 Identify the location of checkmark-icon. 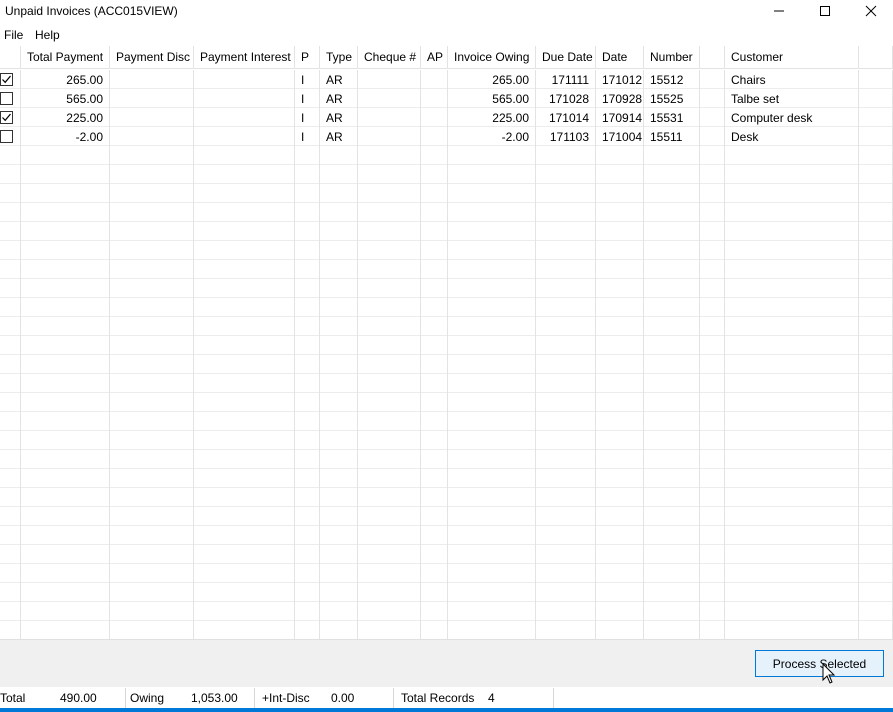
(6, 79).